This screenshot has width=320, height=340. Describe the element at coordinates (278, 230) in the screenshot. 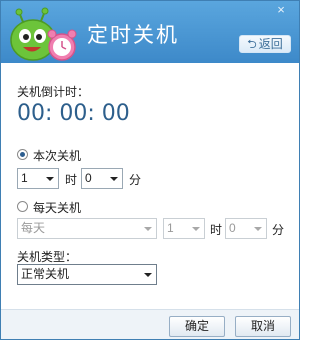

I see `daily-minute-unit: 分` at that location.